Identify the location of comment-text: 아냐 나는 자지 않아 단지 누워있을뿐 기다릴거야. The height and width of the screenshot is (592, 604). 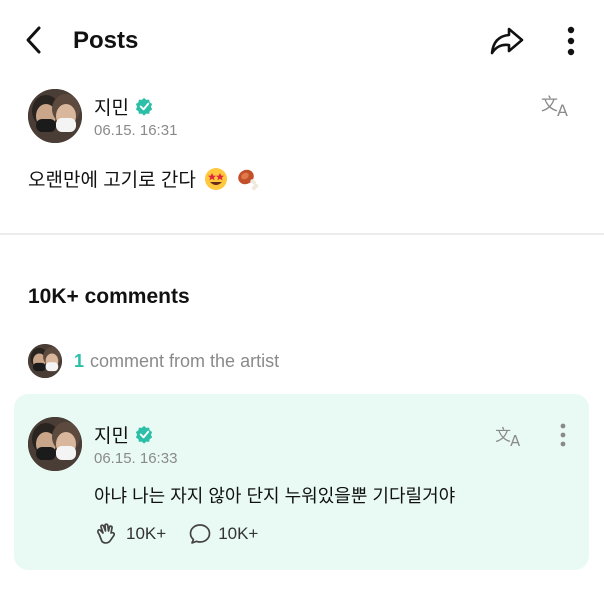
(275, 496).